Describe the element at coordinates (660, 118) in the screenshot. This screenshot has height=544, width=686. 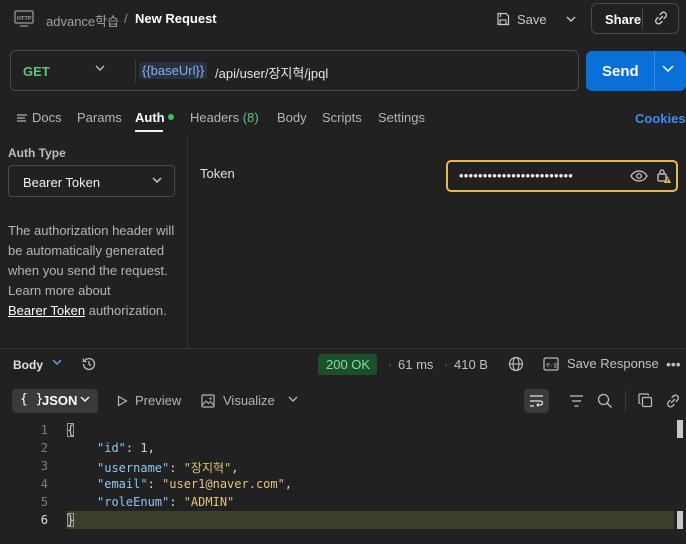
I see `cookies-link: Cookies` at that location.